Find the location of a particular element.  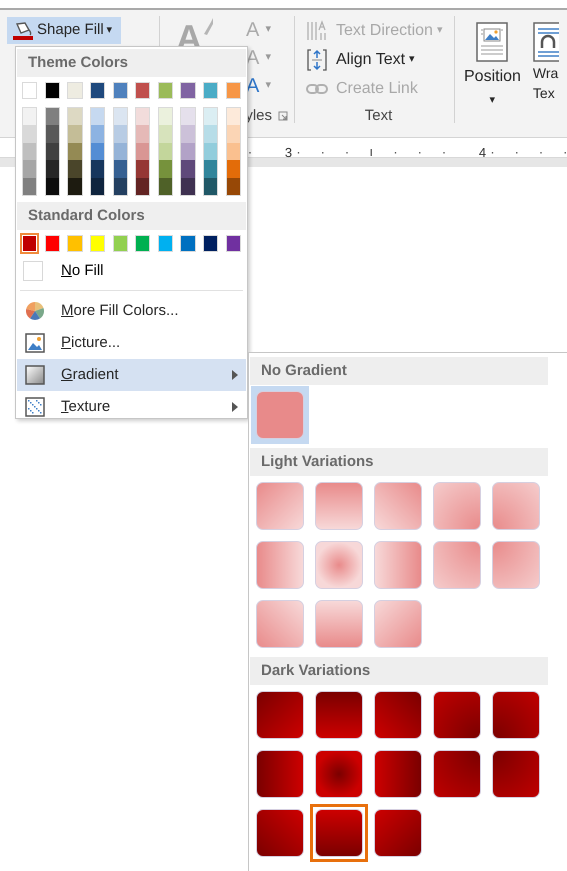

section-header: Standard Colors is located at coordinates (131, 216).